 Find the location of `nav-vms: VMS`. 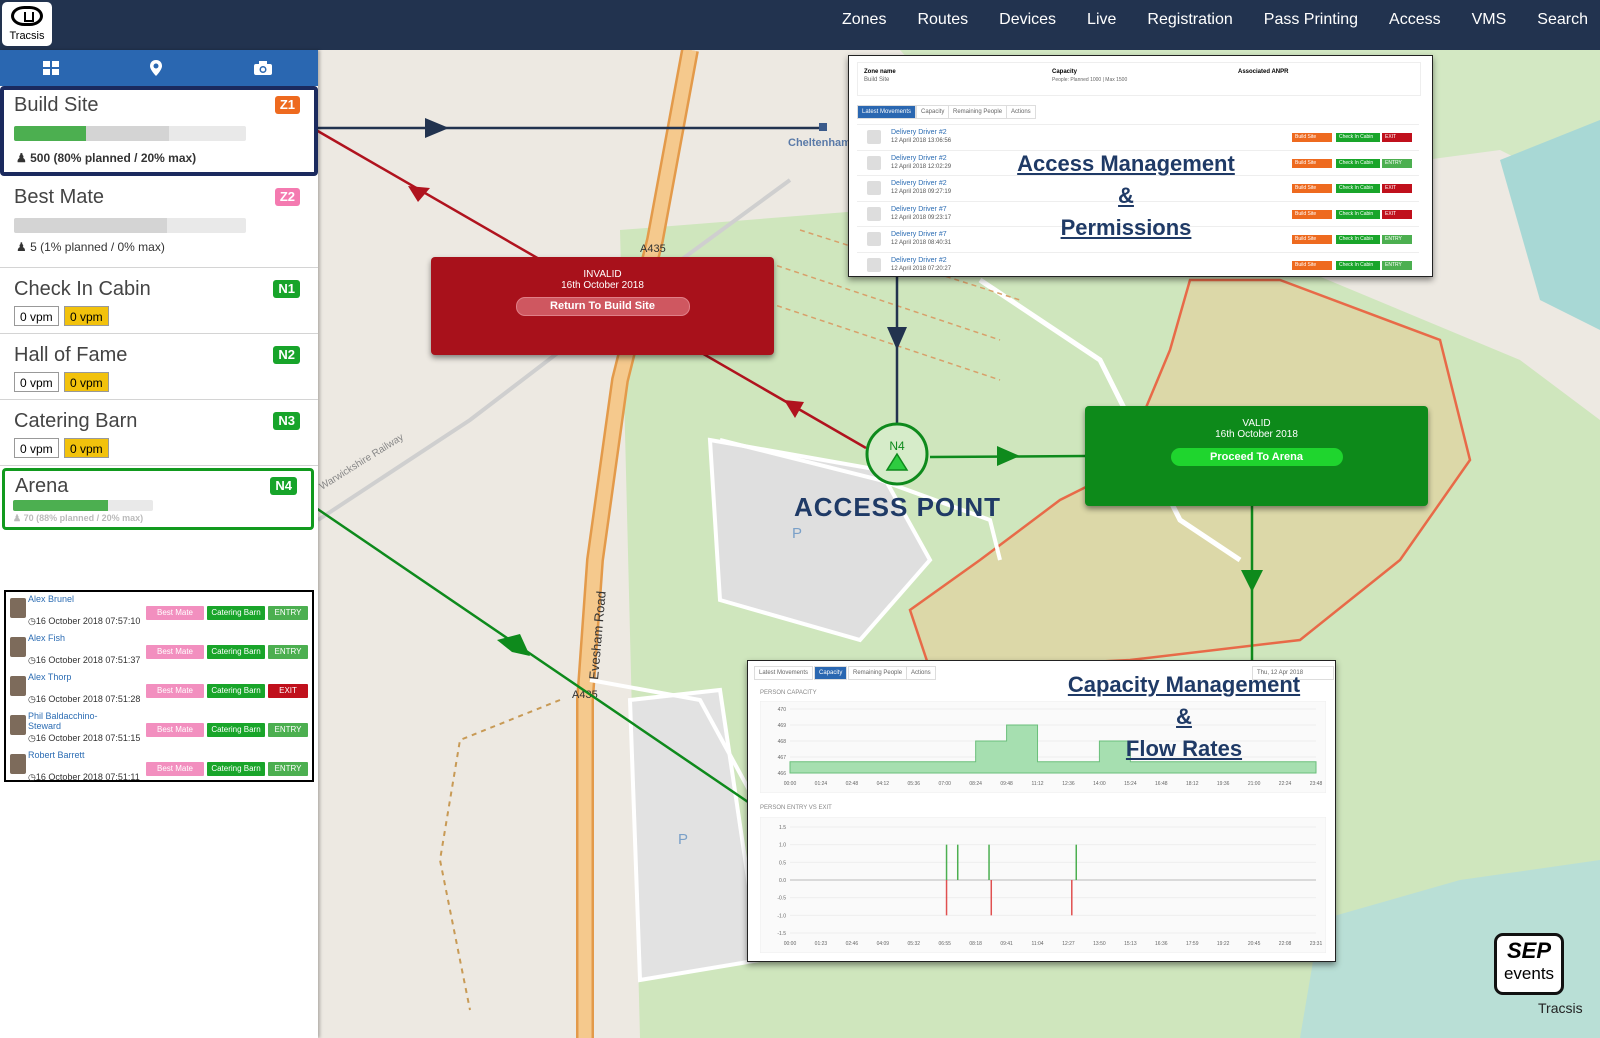

nav-vms: VMS is located at coordinates (1489, 25).